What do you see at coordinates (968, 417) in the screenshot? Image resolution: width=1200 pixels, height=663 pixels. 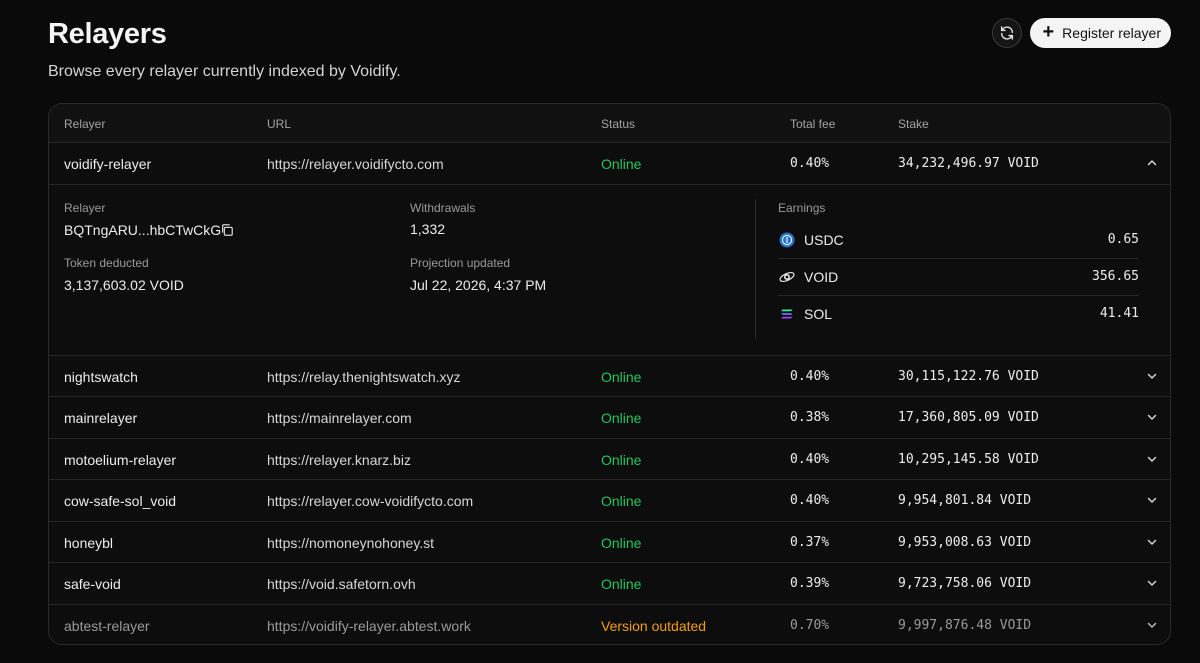 I see `stake-value: 17,360,805.09 VOID` at bounding box center [968, 417].